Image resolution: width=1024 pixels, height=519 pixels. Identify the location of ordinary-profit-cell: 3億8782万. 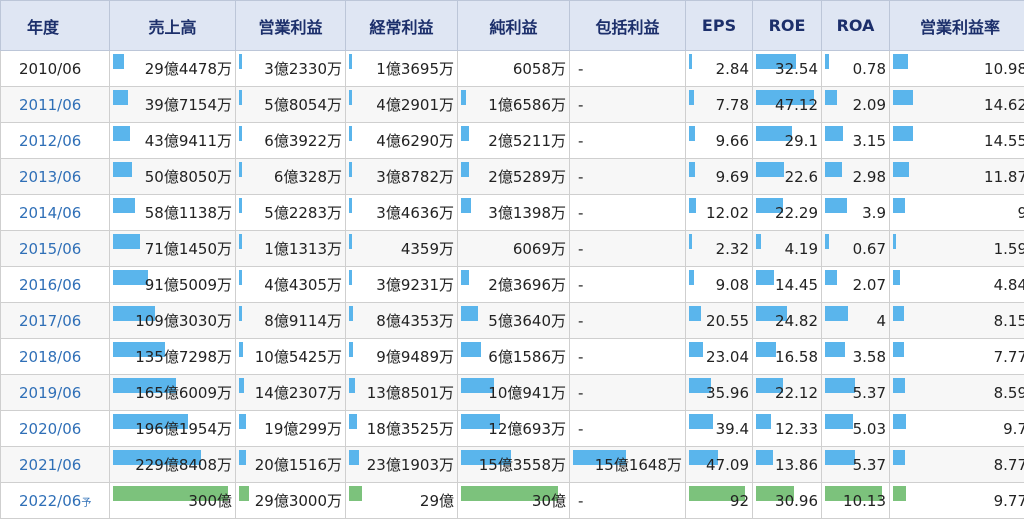
(402, 177).